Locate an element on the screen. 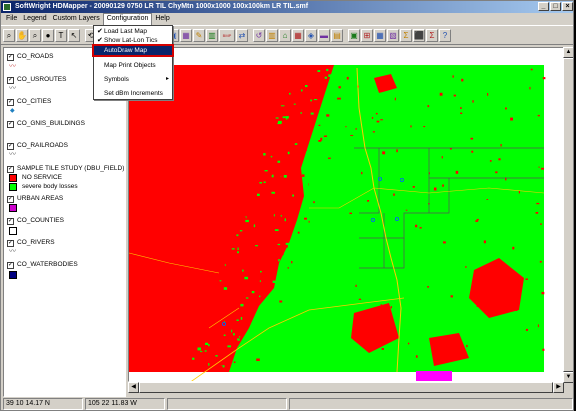  menu-item-map-print-objects: Map Print Objects is located at coordinates (133, 65).